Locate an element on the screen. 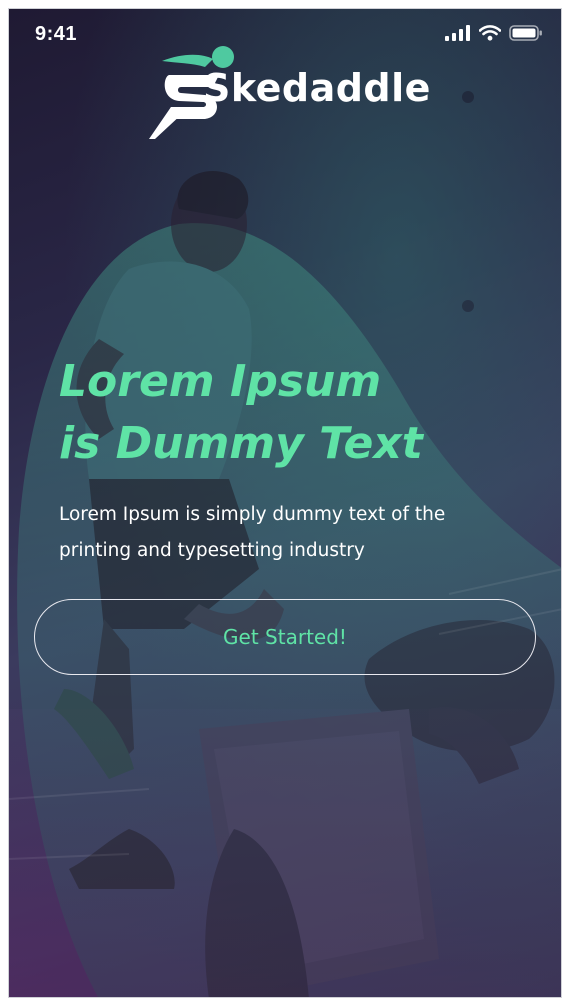 The image size is (572, 1008). status-icons is located at coordinates (494, 33).